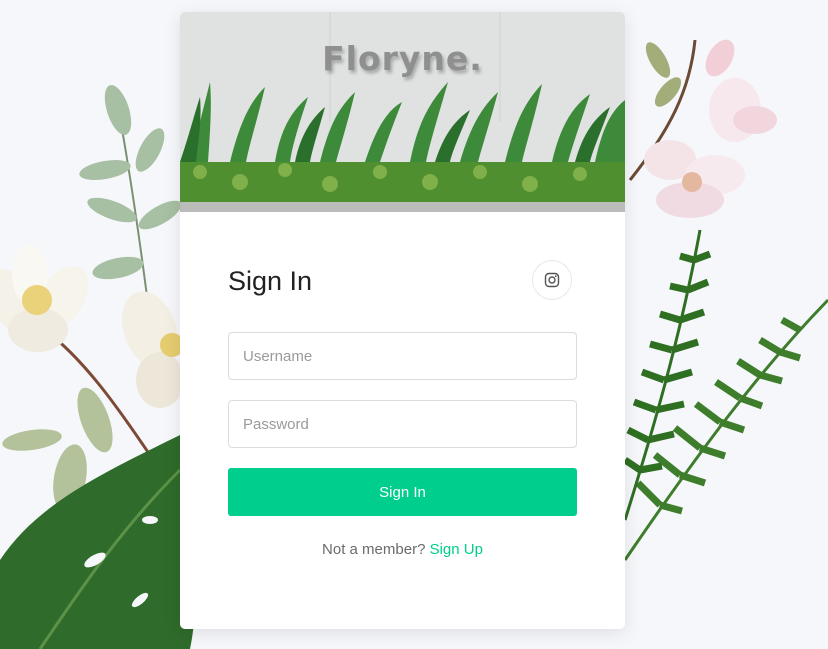 Image resolution: width=828 pixels, height=649 pixels. Describe the element at coordinates (456, 549) in the screenshot. I see `signup-link: Sign Up` at that location.